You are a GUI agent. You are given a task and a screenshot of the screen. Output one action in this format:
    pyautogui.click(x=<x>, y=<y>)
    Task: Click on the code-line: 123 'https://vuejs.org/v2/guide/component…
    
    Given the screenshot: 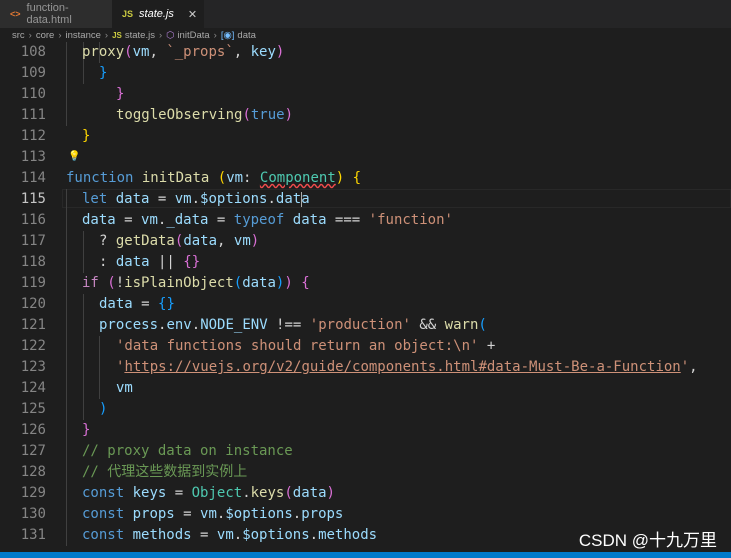 What is the action you would take?
    pyautogui.click(x=365, y=367)
    